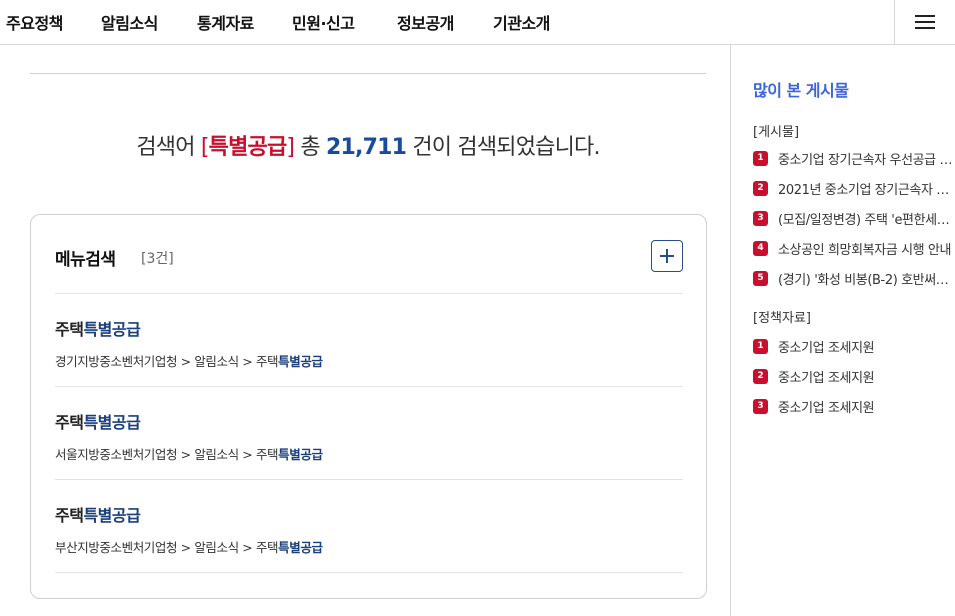  I want to click on popular-post-item: 2 2021년 중소기업 장기근속자 주택 특별공급, so click(853, 188).